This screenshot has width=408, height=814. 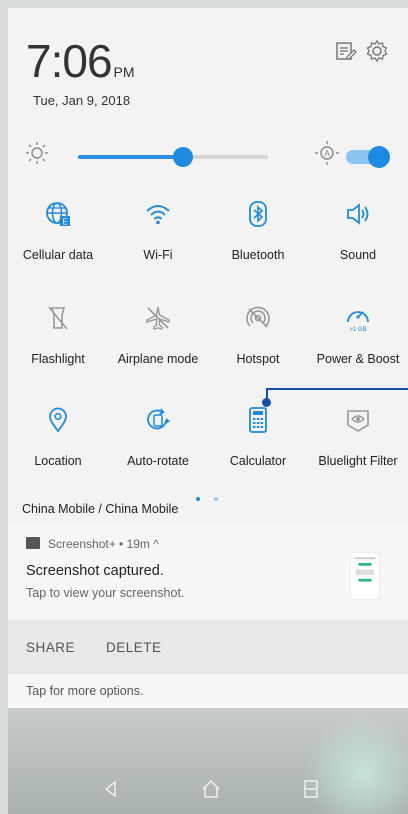 What do you see at coordinates (95, 571) in the screenshot?
I see `notification-title: Screenshot captured.` at bounding box center [95, 571].